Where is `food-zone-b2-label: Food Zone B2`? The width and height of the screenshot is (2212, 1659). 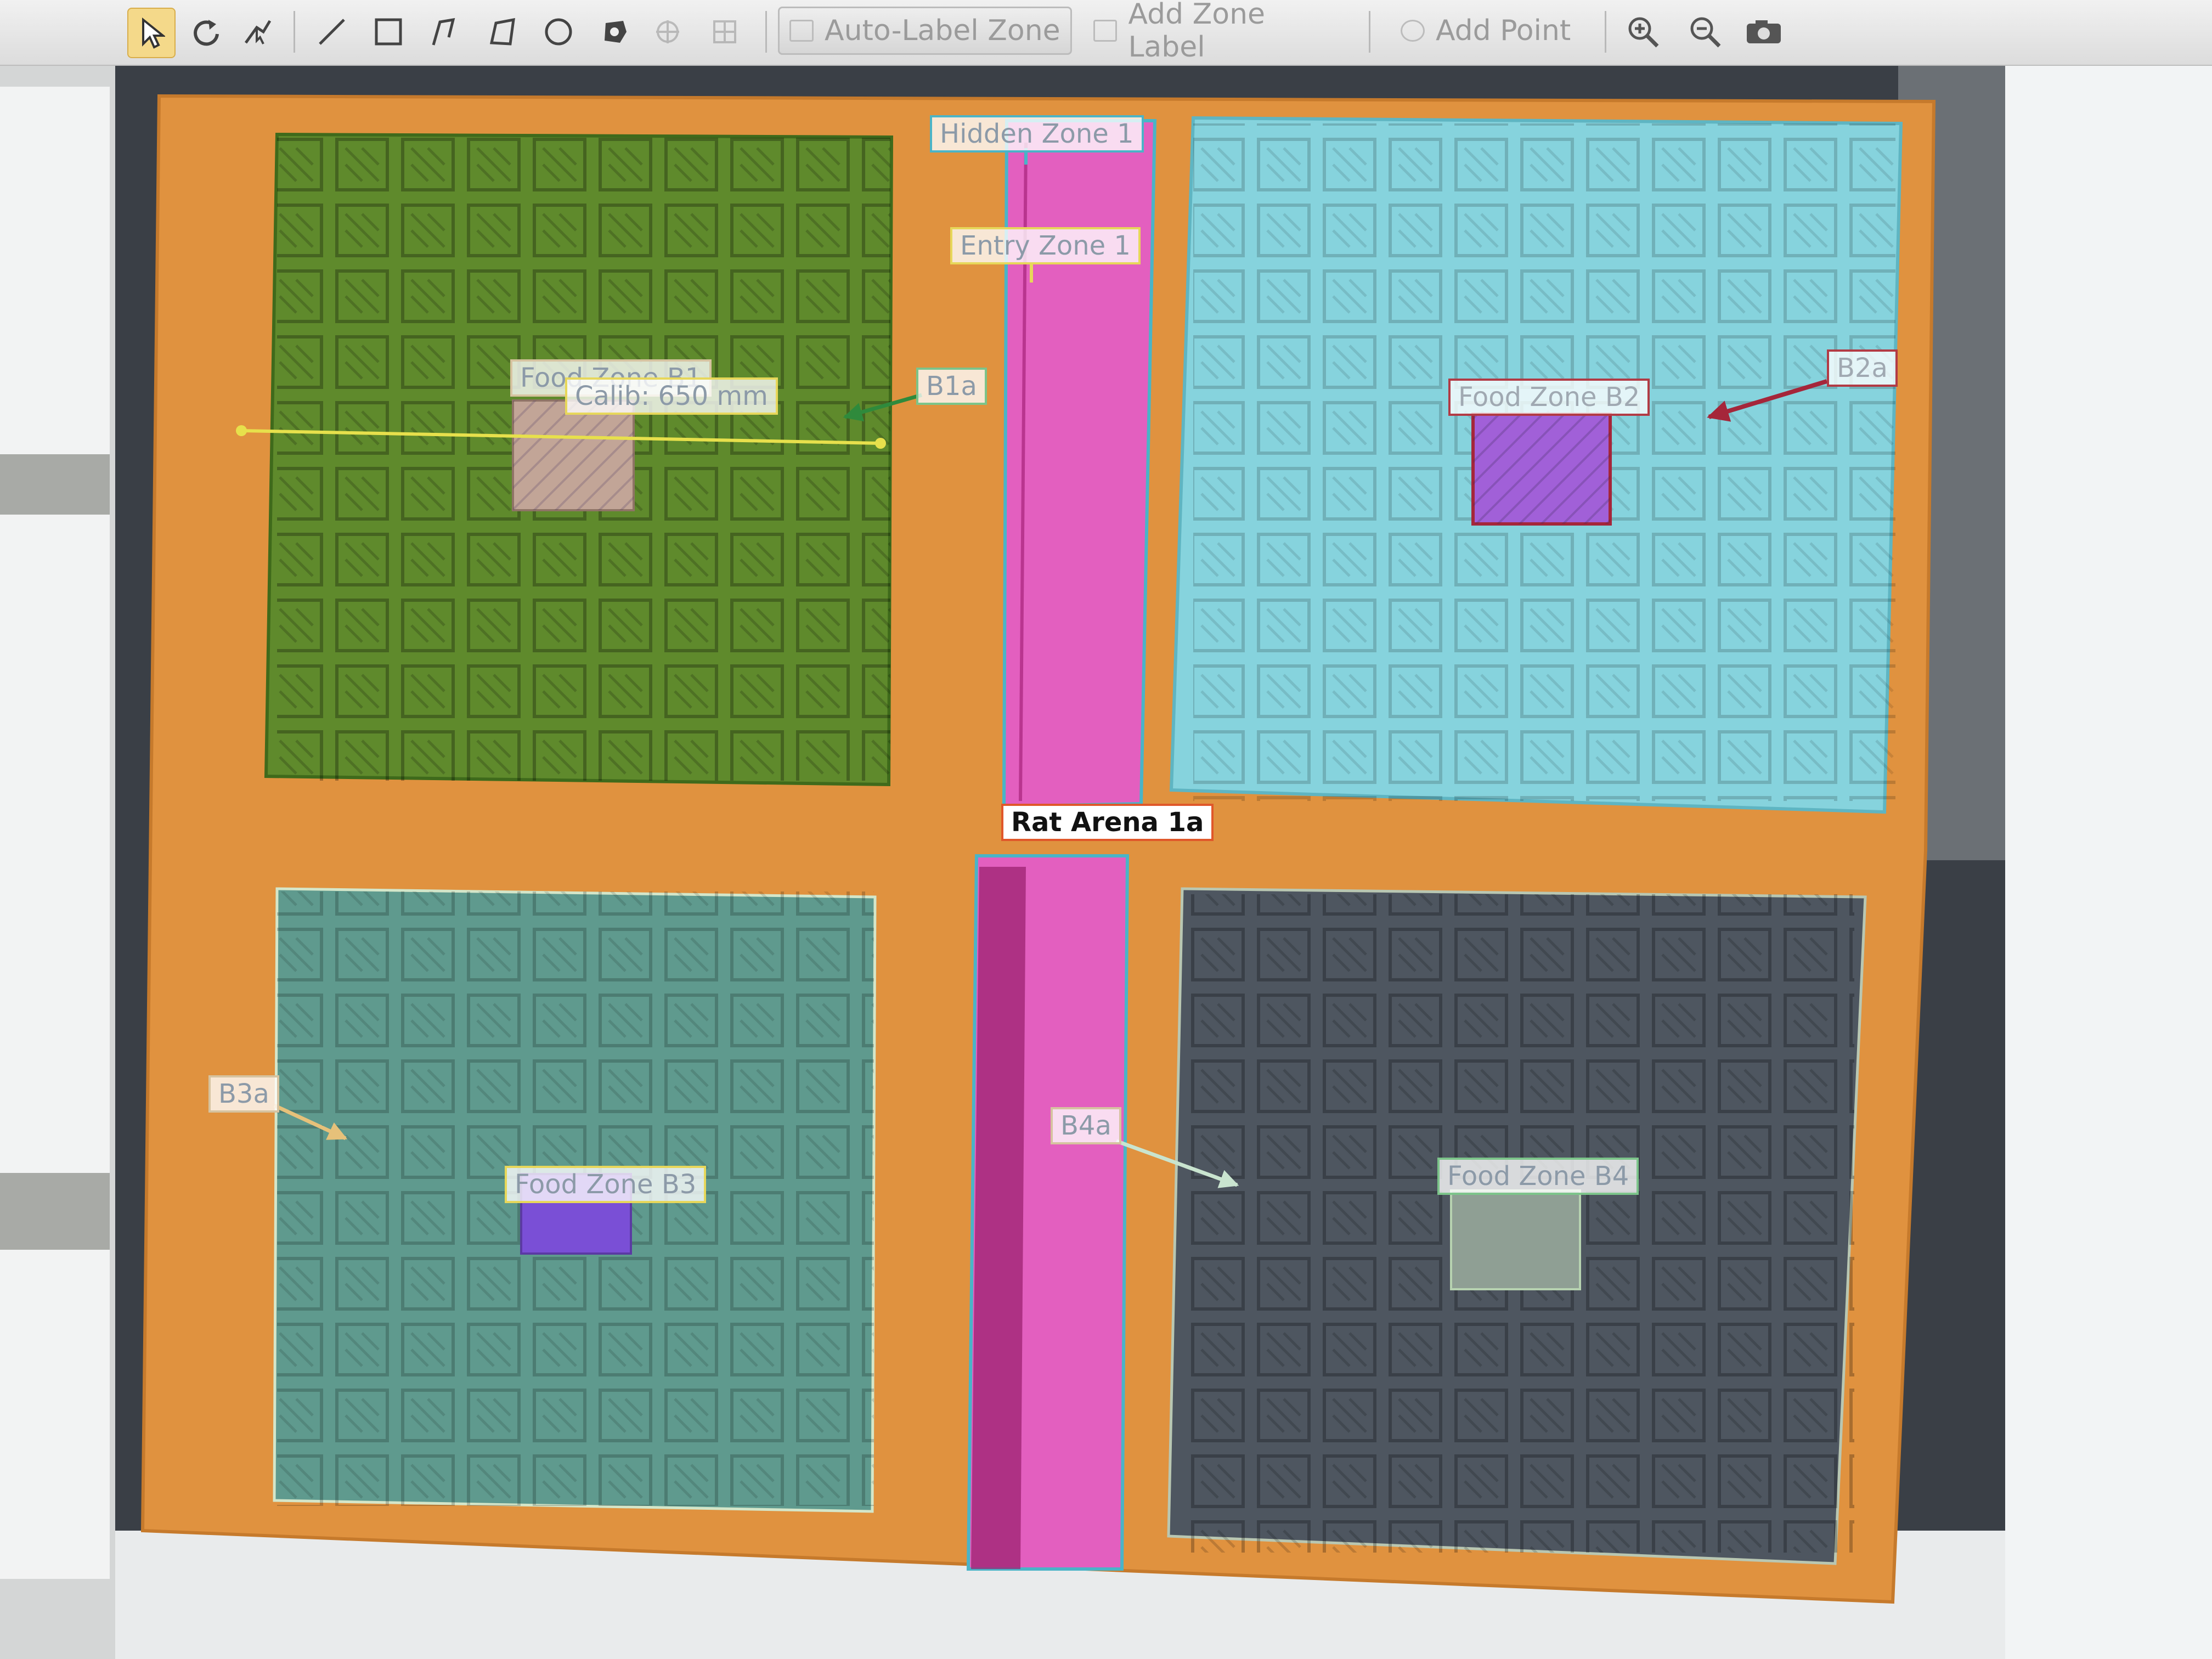 food-zone-b2-label: Food Zone B2 is located at coordinates (1549, 398).